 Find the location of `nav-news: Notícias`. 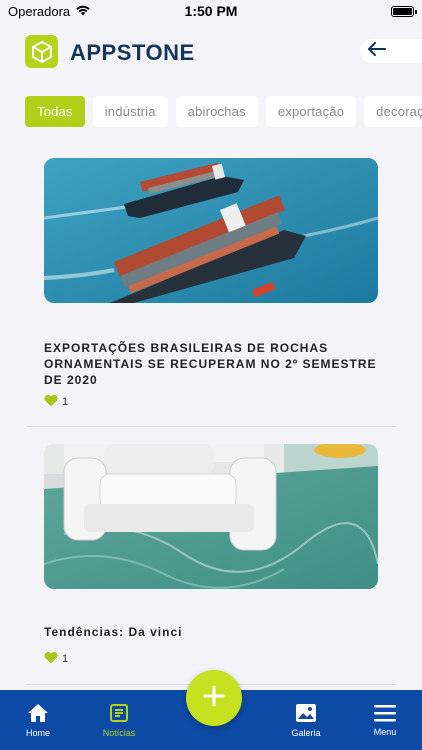

nav-news: Notícias is located at coordinates (119, 720).